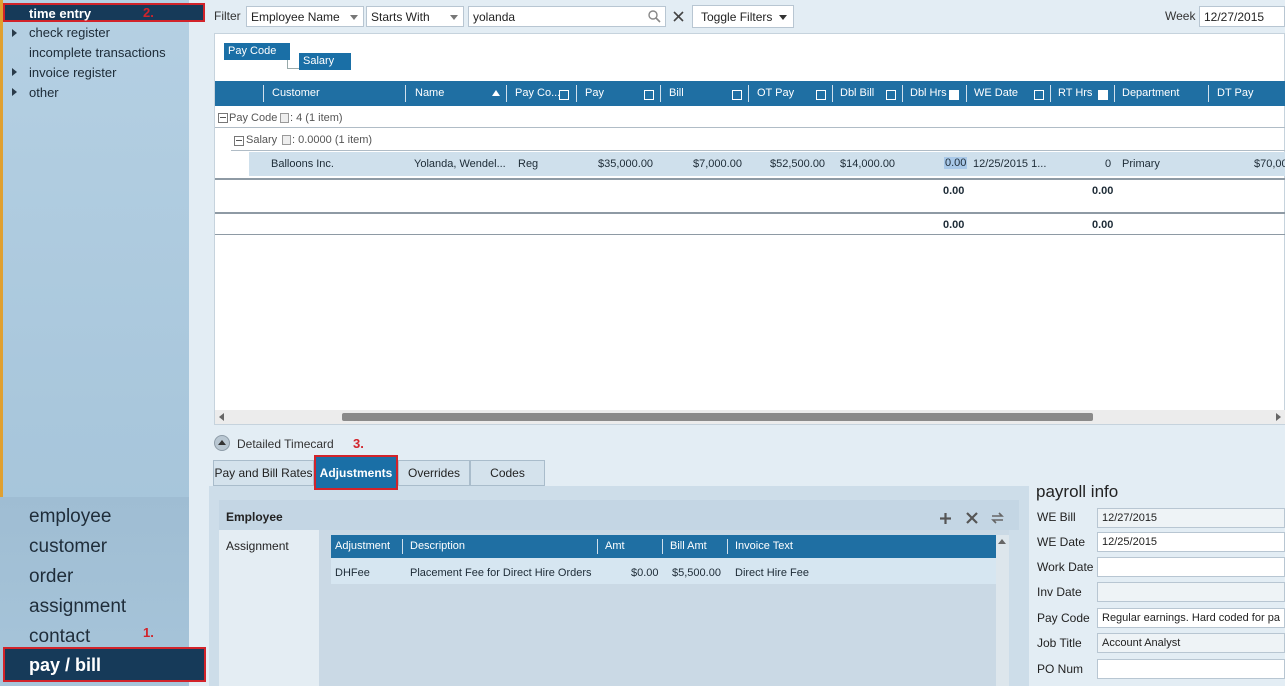  Describe the element at coordinates (1191, 643) in the screenshot. I see `job-title-field: Account Analyst` at that location.